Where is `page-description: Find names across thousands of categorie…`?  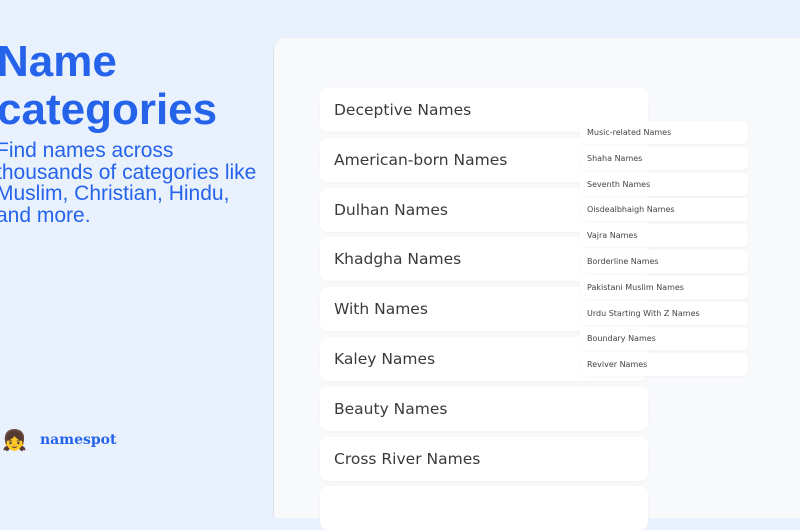
page-description: Find names across thousands of categorie… is located at coordinates (128, 183).